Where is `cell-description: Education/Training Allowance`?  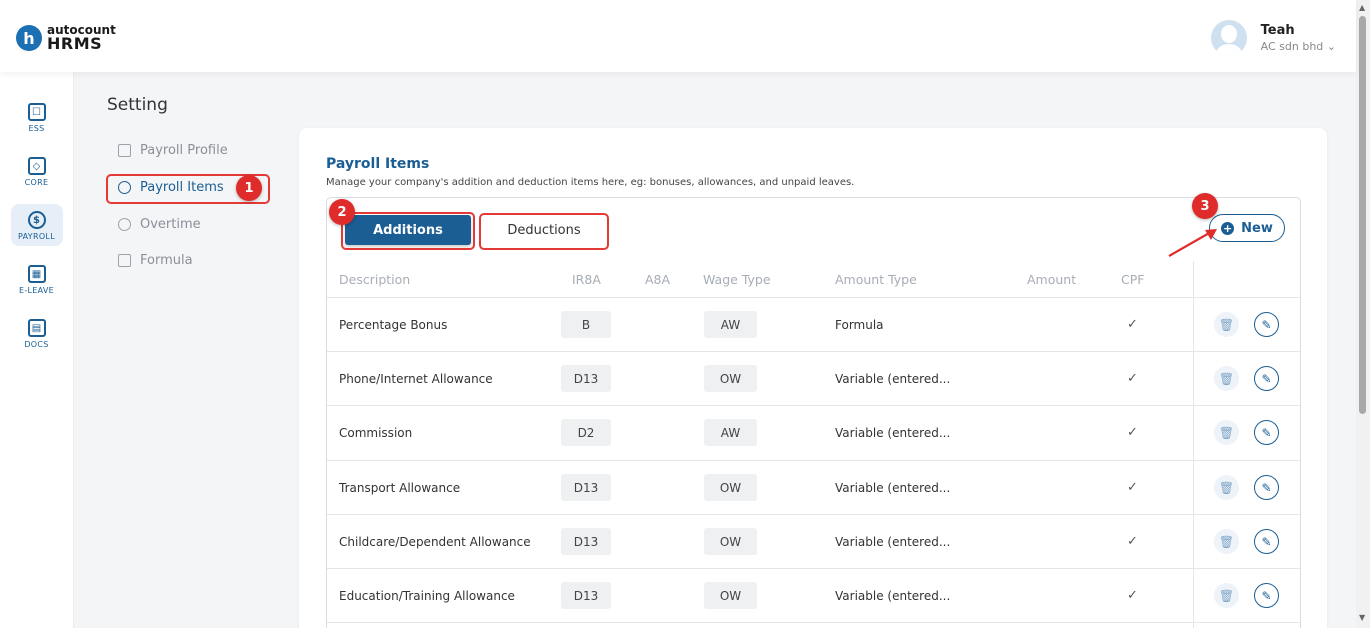
cell-description: Education/Training Allowance is located at coordinates (427, 596).